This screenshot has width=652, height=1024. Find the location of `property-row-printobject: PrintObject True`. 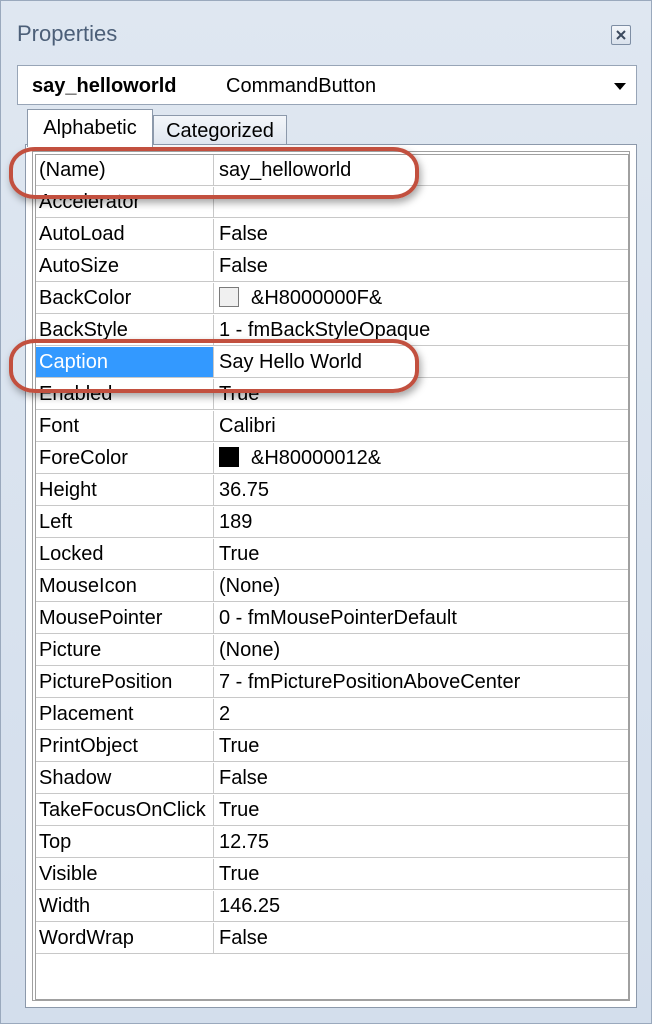

property-row-printobject: PrintObject True is located at coordinates (332, 747).